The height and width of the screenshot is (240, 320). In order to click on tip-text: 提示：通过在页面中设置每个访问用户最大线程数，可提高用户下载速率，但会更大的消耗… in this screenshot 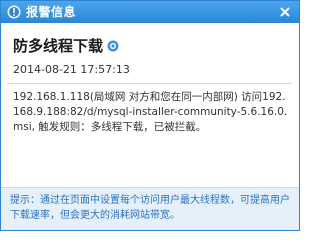, I will do `click(150, 208)`.